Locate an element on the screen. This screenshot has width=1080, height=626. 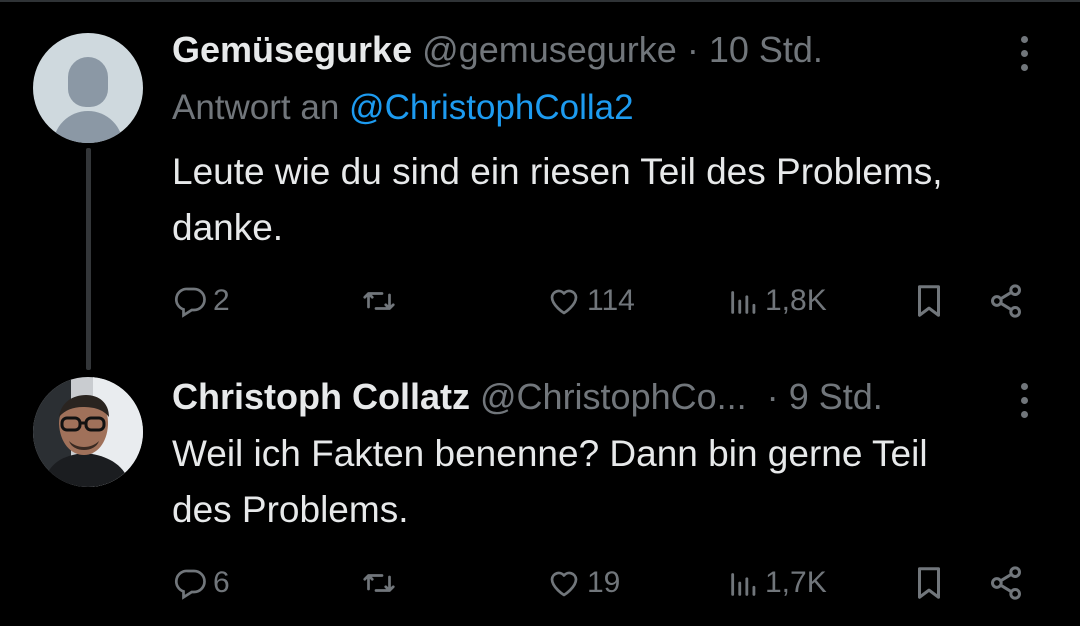
reply-button: 6 is located at coordinates (201, 583).